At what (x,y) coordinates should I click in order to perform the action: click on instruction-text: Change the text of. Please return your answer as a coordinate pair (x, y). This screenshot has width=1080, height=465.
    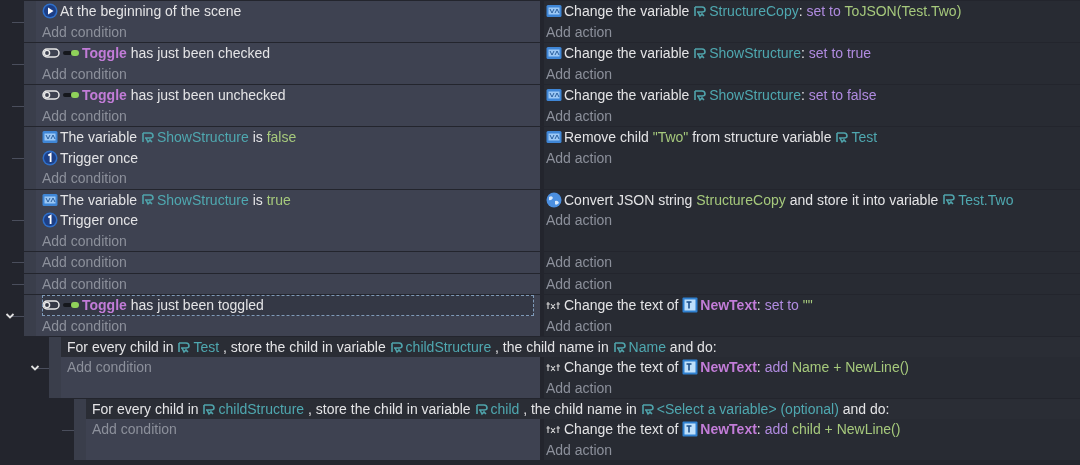
    Looking at the image, I should click on (622, 305).